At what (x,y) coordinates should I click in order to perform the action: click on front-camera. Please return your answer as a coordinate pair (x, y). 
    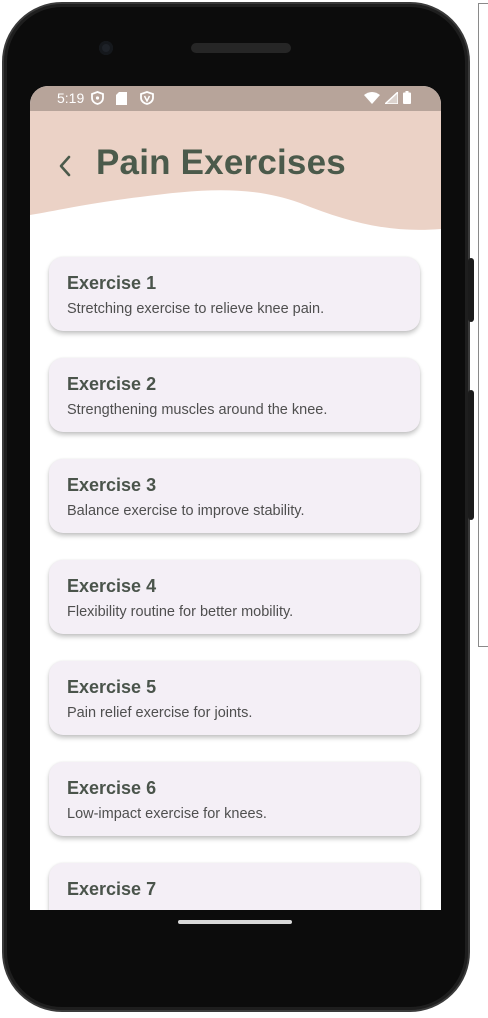
    Looking at the image, I should click on (106, 48).